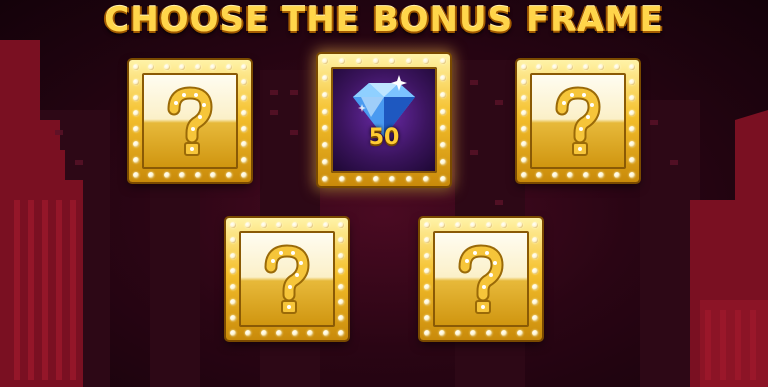 This screenshot has height=387, width=768. I want to click on prize-value: 50, so click(384, 137).